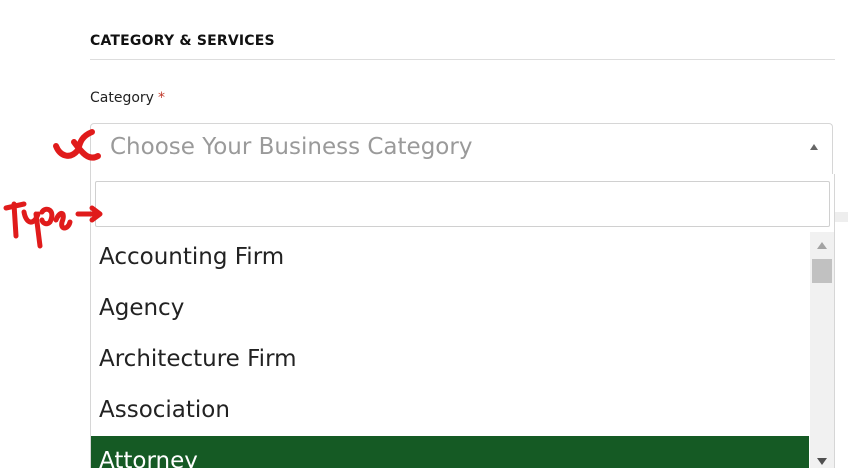 Image resolution: width=848 pixels, height=468 pixels. I want to click on required-asterisk: *, so click(161, 98).